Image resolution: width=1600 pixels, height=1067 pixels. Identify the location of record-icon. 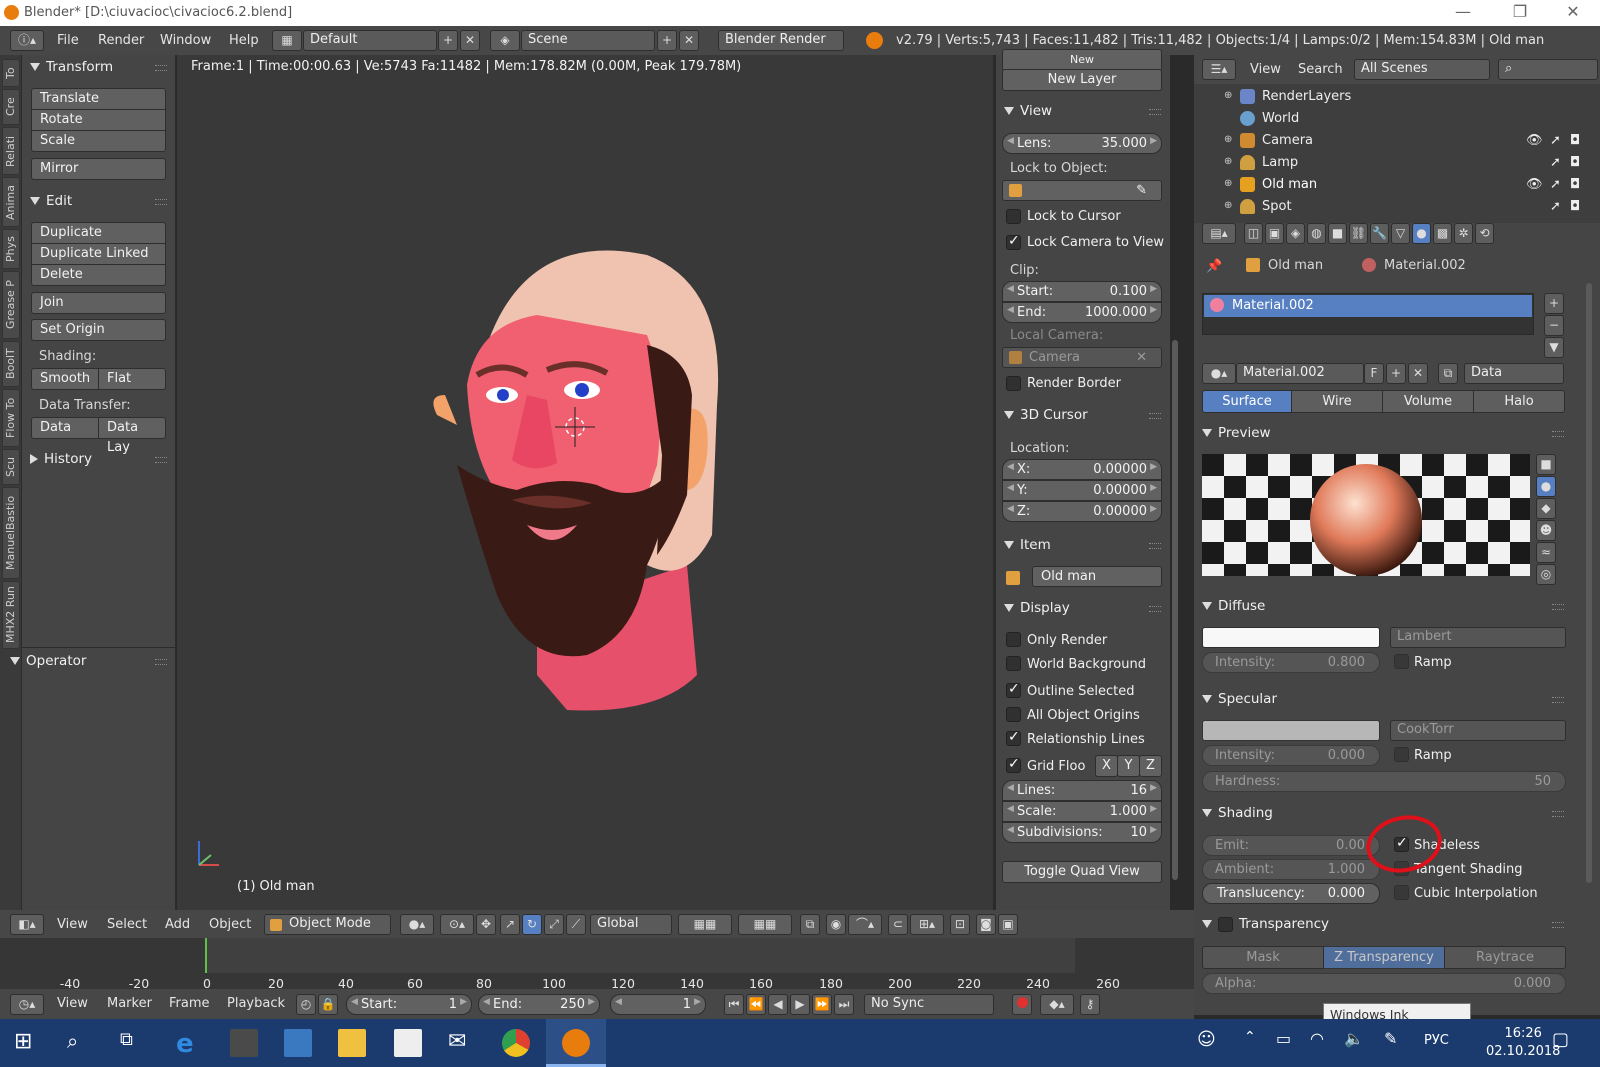
(1022, 1004).